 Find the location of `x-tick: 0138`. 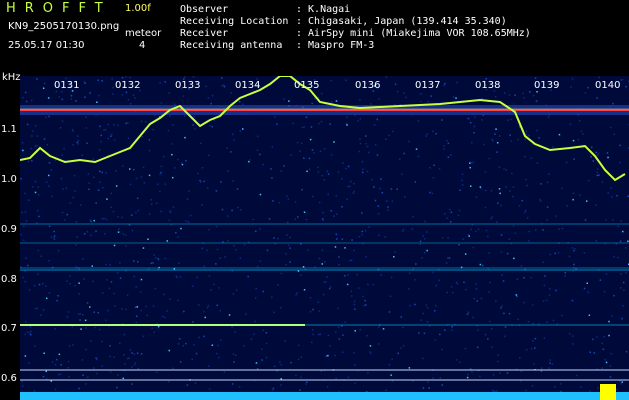

x-tick: 0138 is located at coordinates (488, 85).